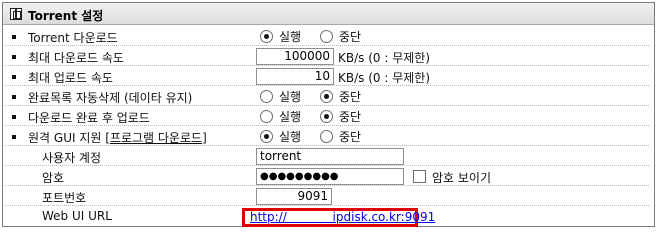 The width and height of the screenshot is (657, 240). I want to click on remote-gui-run-option: 실행, so click(280, 136).